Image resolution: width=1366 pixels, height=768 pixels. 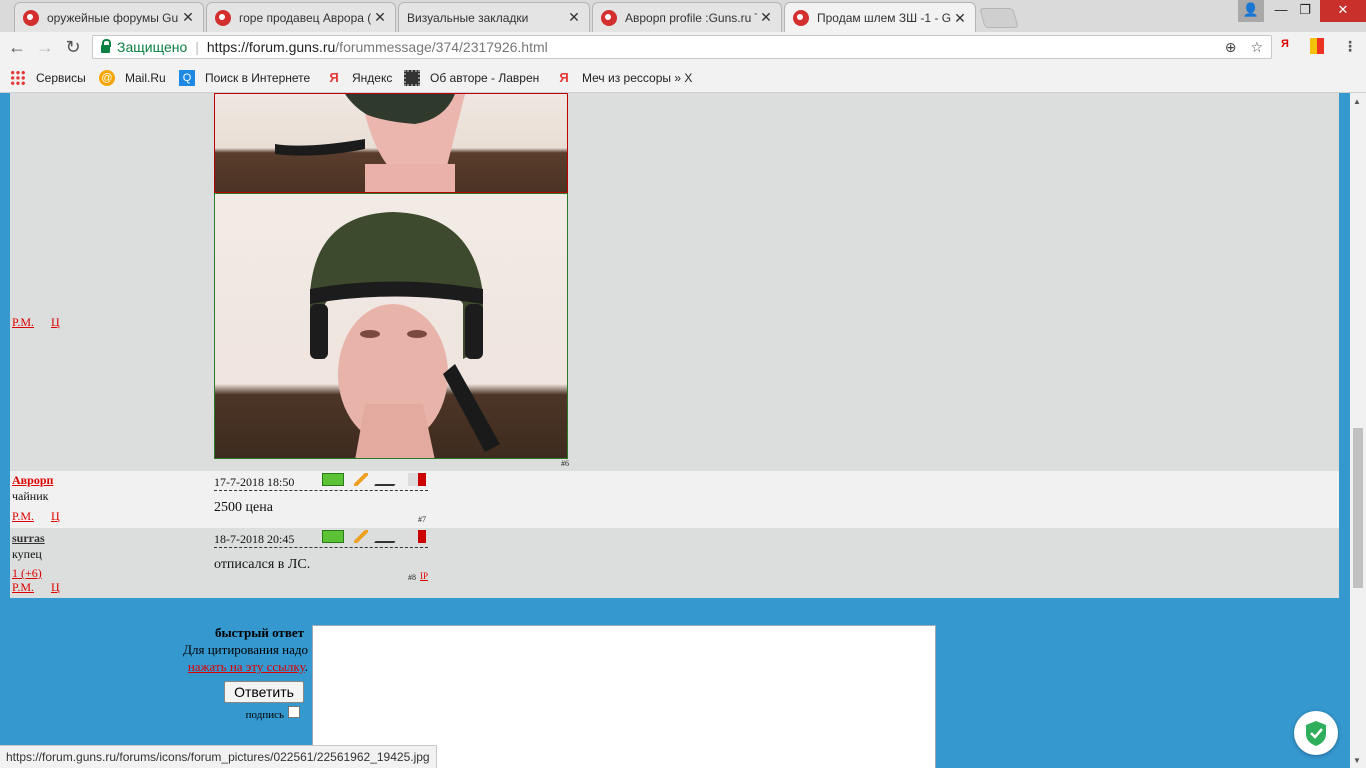 I want to click on post-text: отписался в ЛС., so click(x=262, y=564).